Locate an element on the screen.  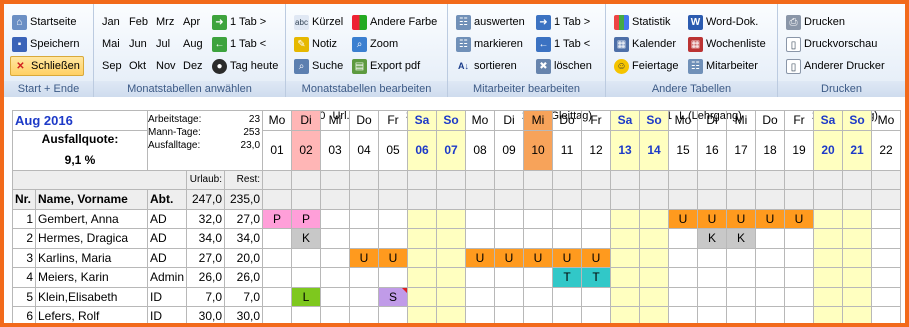
kalender-button: ▦ Kalender is located at coordinates (645, 44).